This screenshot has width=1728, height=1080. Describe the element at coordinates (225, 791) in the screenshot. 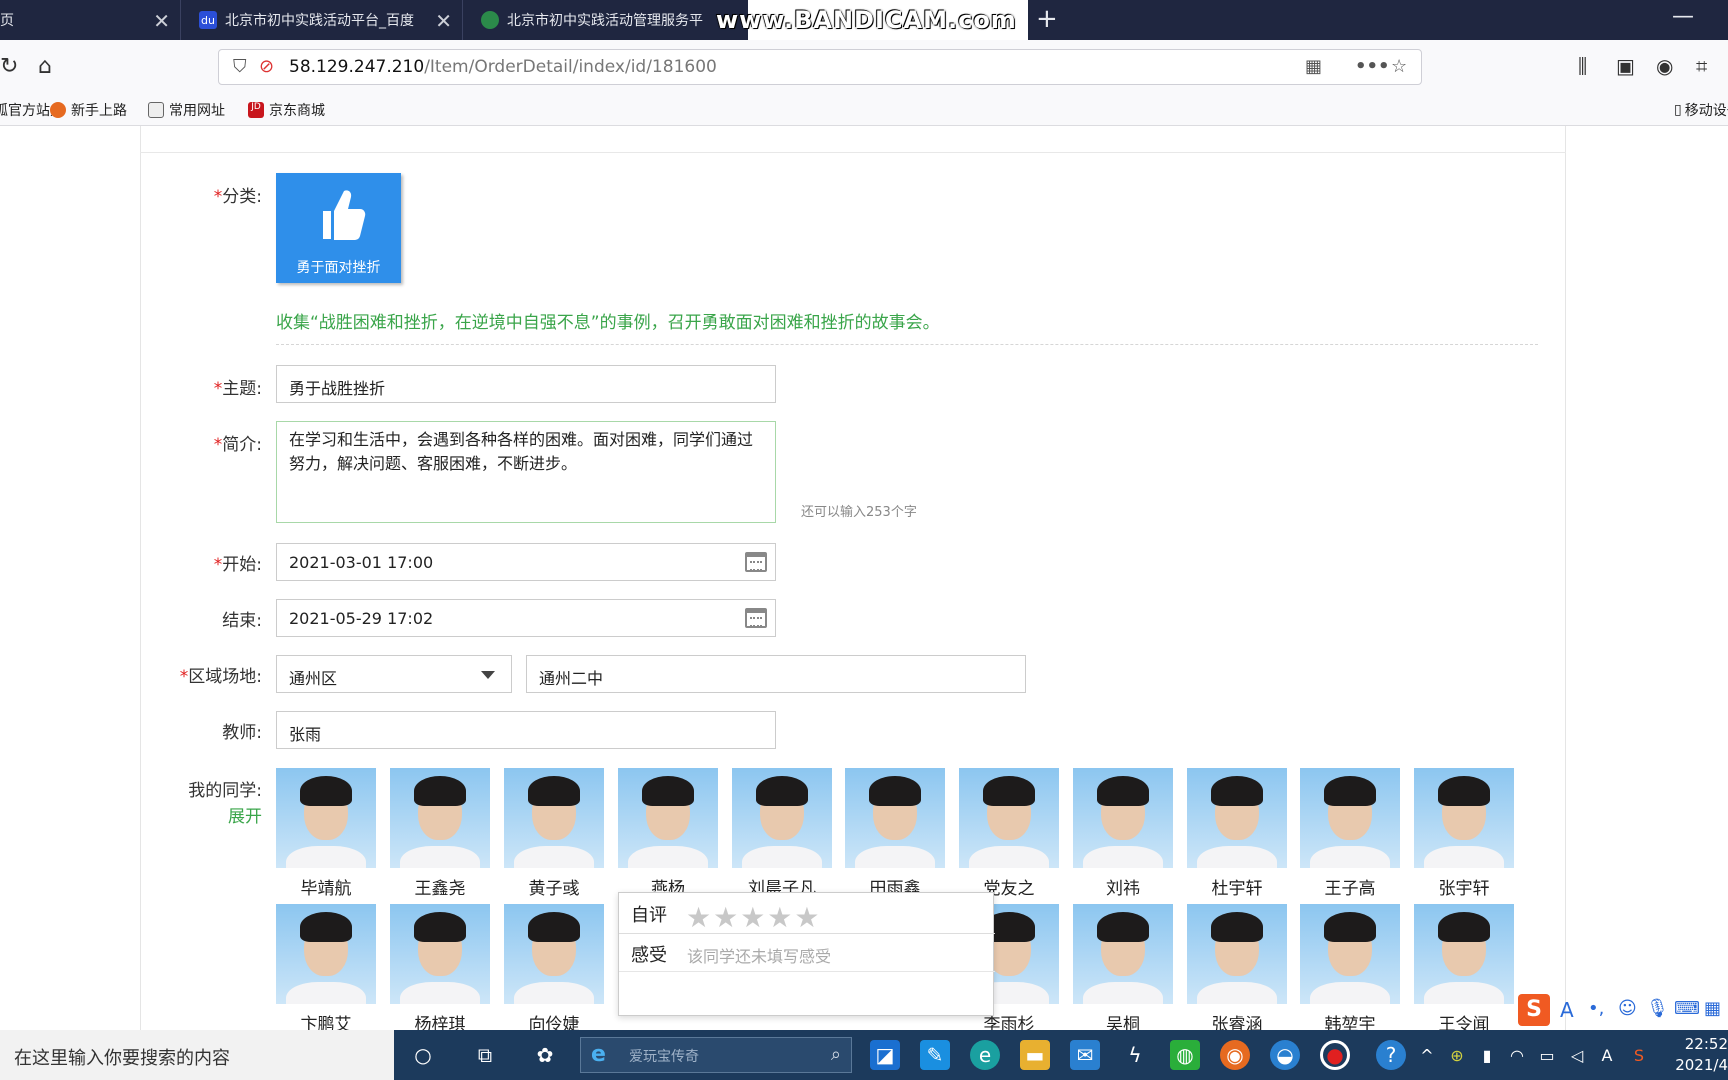

I see `classmates-label: 我的同学:` at that location.